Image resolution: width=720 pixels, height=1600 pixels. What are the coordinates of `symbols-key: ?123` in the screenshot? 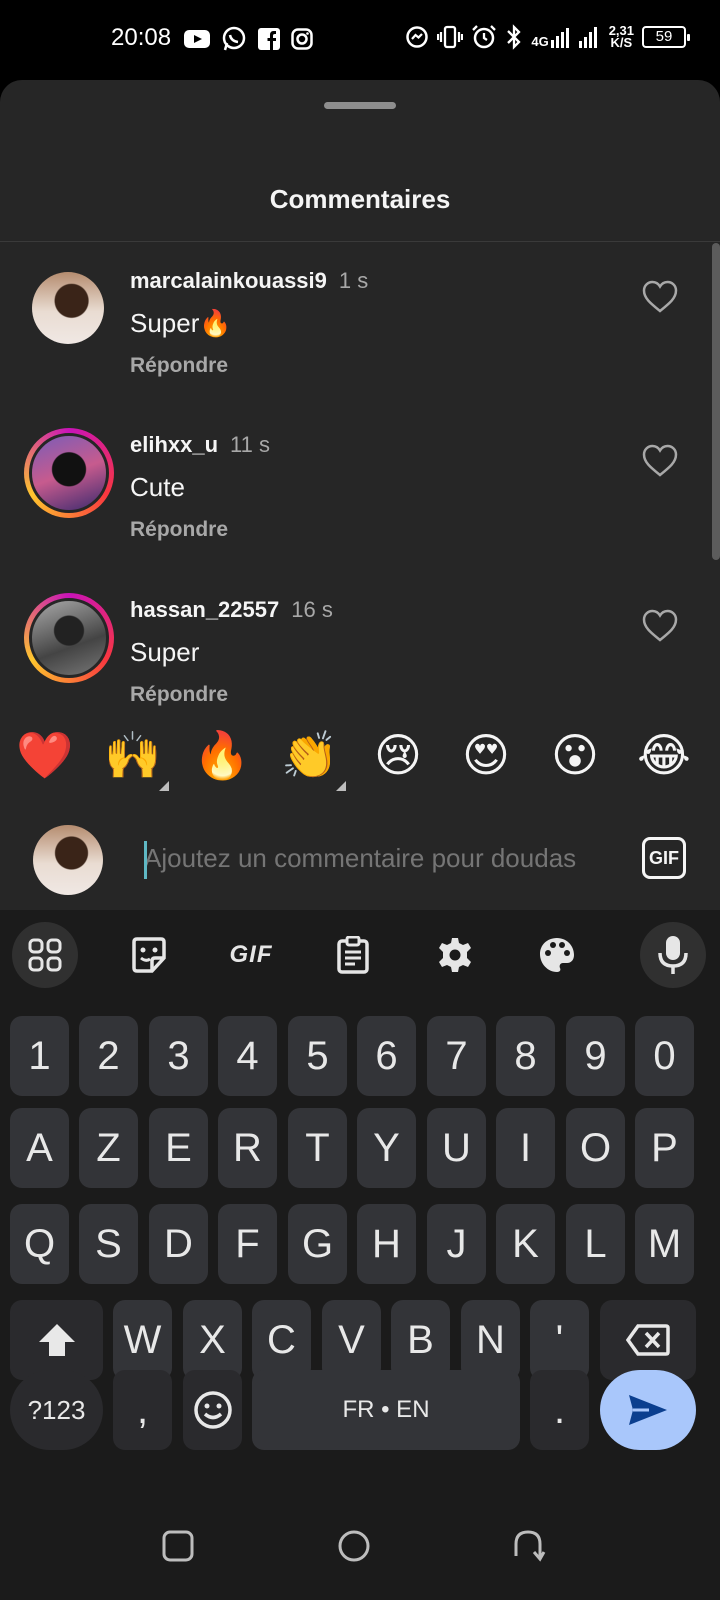 It's located at (56, 1410).